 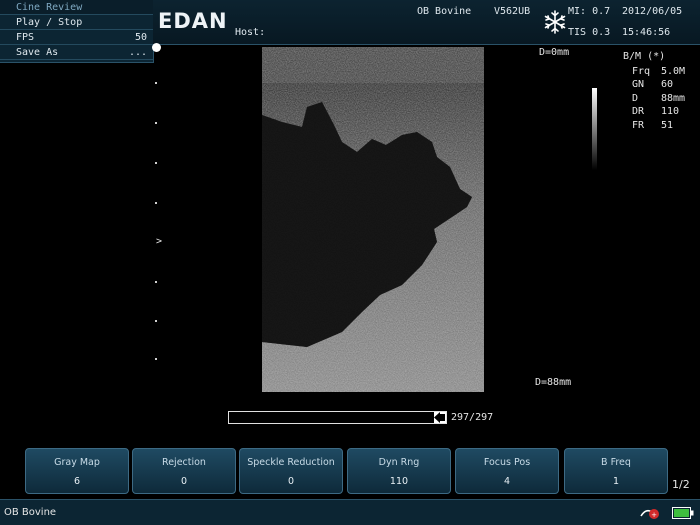 What do you see at coordinates (683, 513) in the screenshot?
I see `battery-icon` at bounding box center [683, 513].